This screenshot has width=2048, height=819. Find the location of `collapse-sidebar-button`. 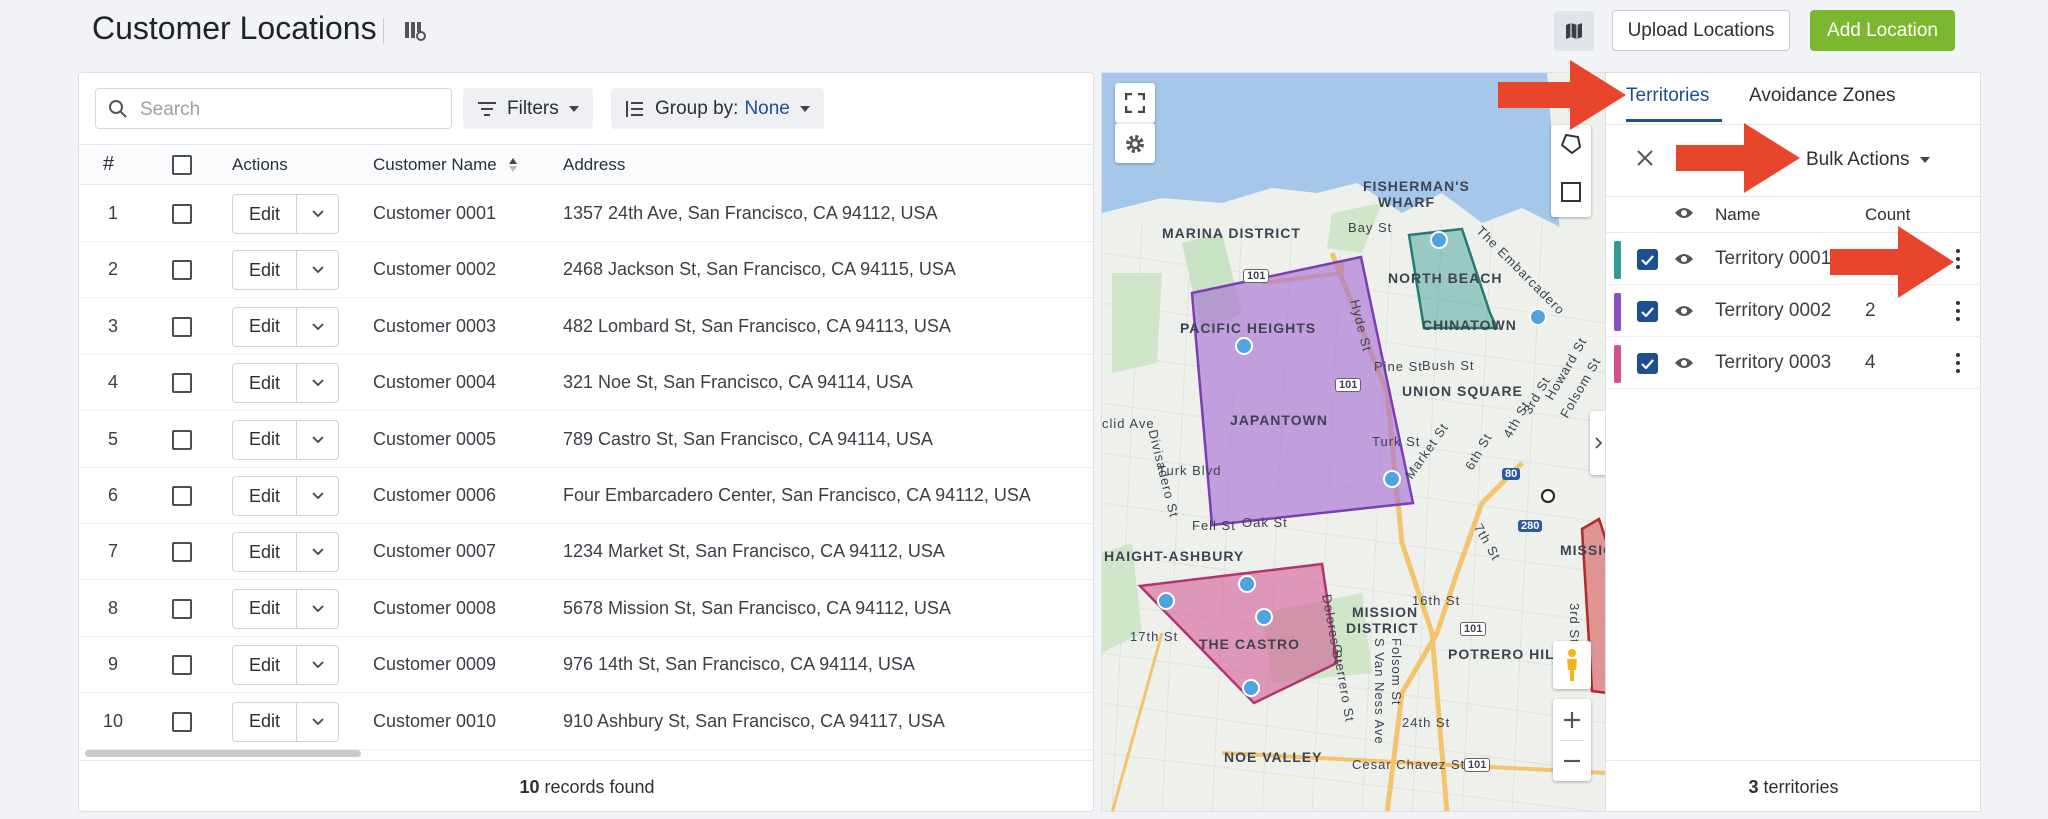

collapse-sidebar-button is located at coordinates (1597, 443).